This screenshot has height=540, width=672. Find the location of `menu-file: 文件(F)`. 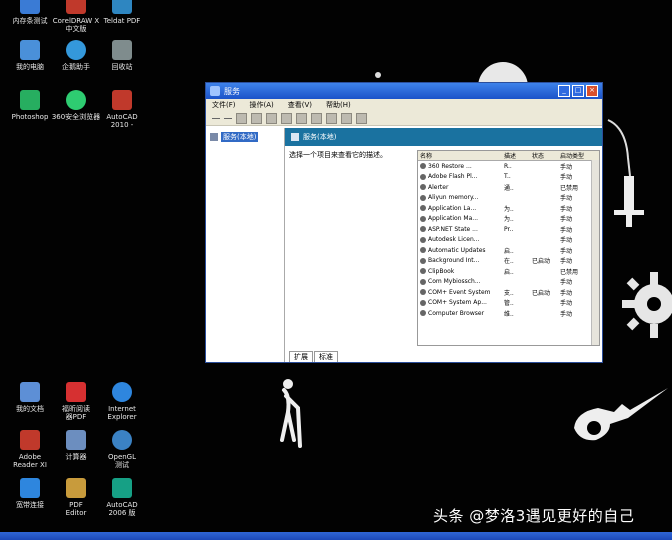

menu-file: 文件(F) is located at coordinates (224, 105).